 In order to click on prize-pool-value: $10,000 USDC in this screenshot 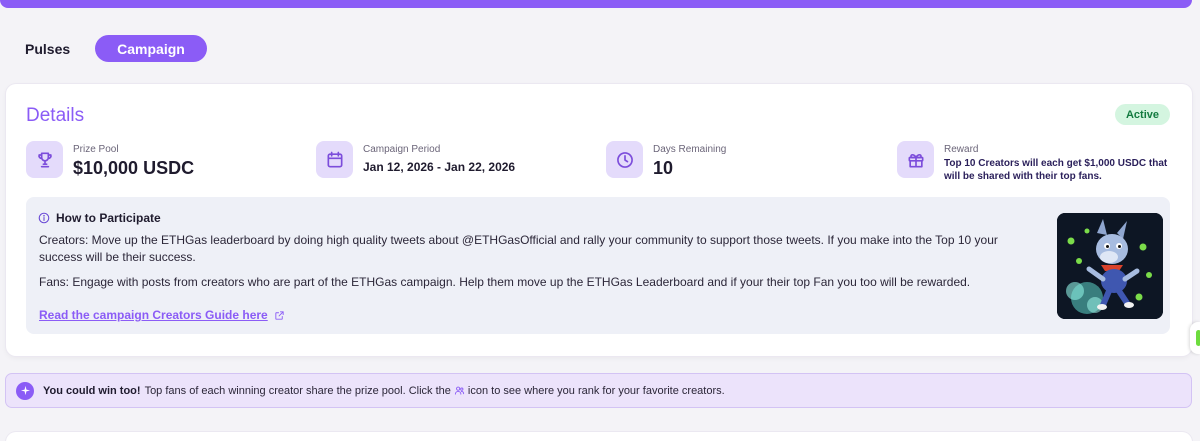, I will do `click(134, 168)`.